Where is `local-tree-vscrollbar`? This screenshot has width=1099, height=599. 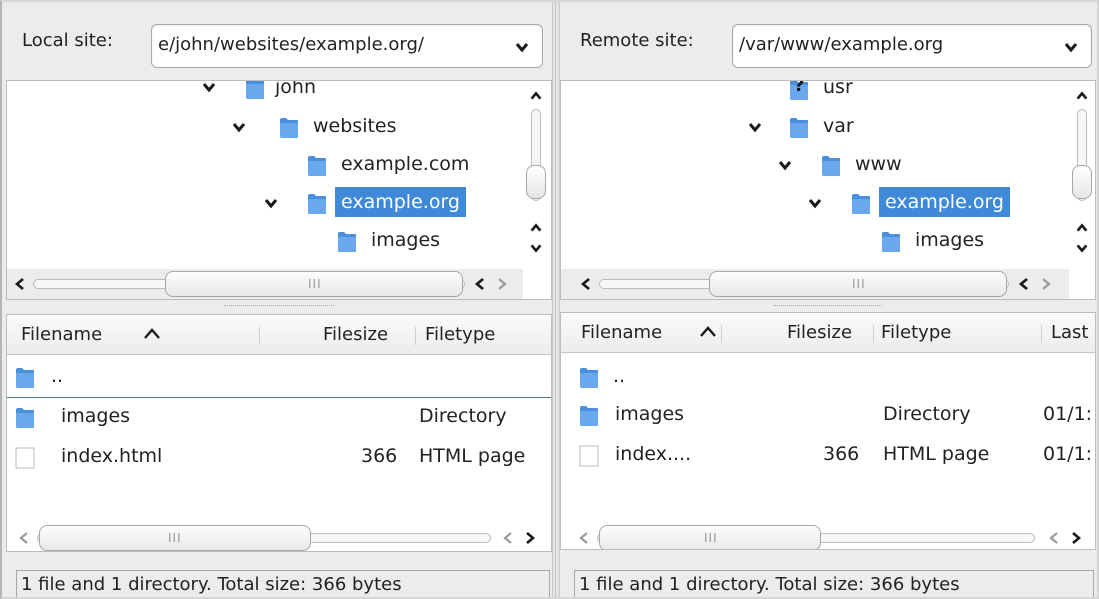 local-tree-vscrollbar is located at coordinates (536, 176).